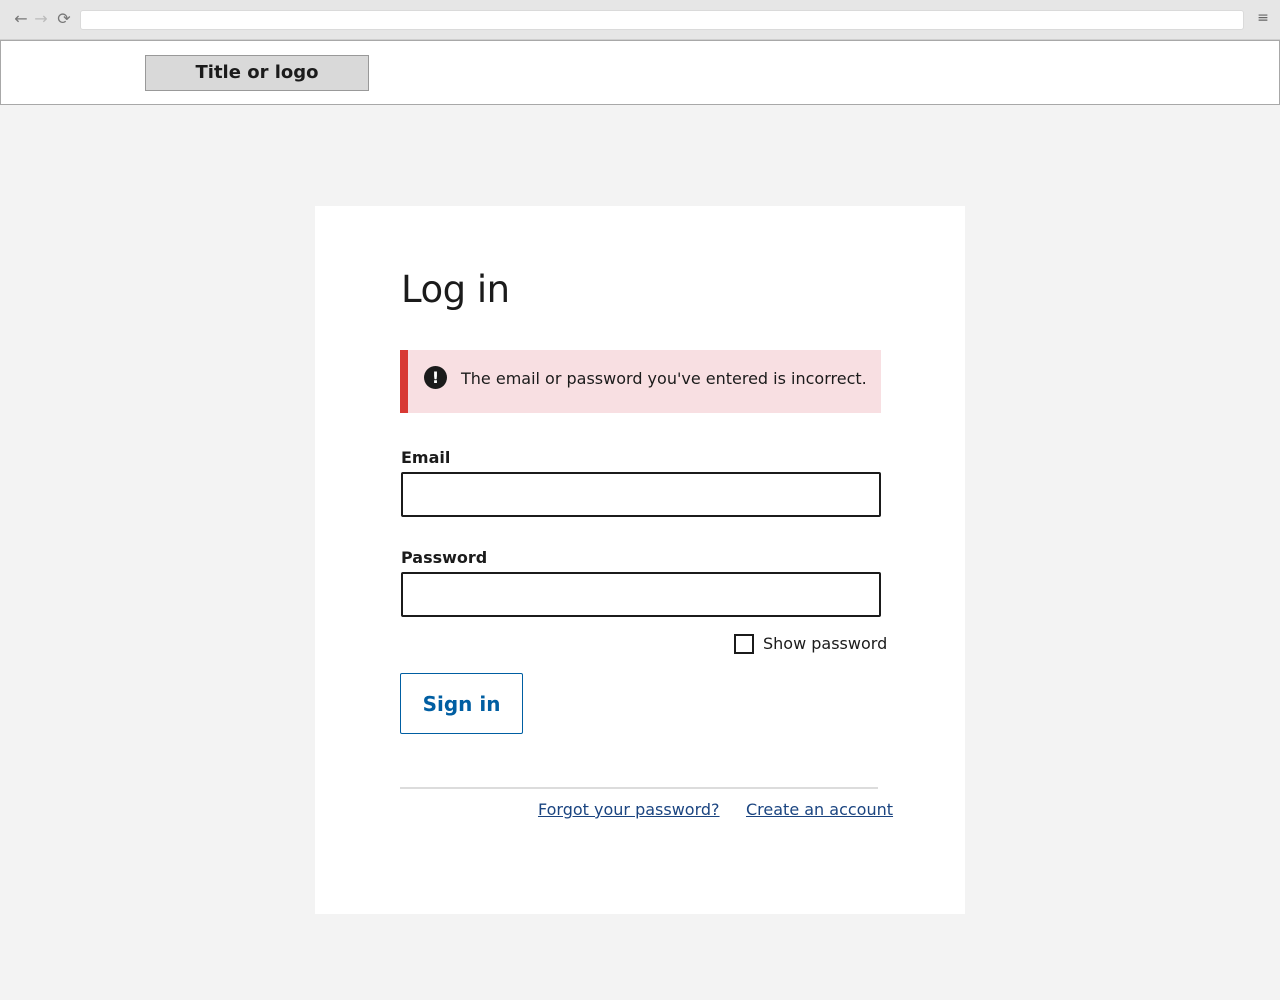  Describe the element at coordinates (444, 557) in the screenshot. I see `password-label: Password` at that location.